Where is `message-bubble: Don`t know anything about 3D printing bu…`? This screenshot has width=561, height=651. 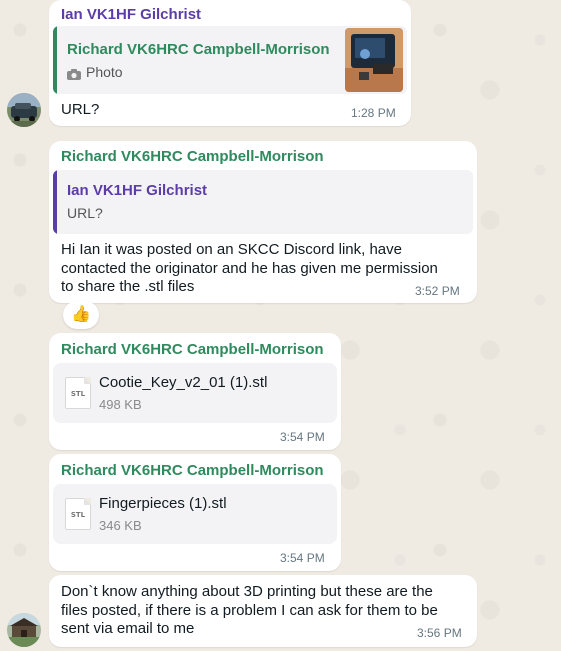 message-bubble: Don`t know anything about 3D printing bu… is located at coordinates (263, 611).